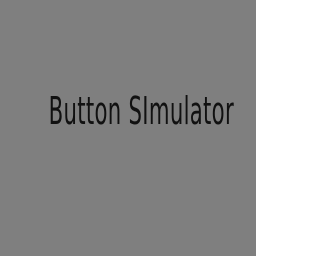  What do you see at coordinates (141, 111) in the screenshot?
I see `game-title: Button SImulator` at bounding box center [141, 111].